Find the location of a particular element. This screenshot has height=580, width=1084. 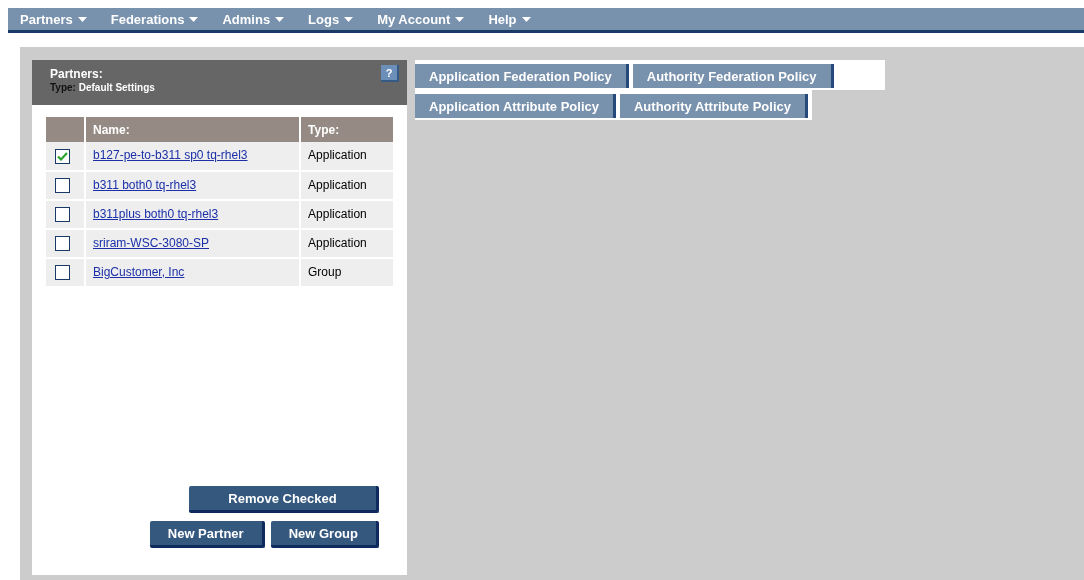

menu-item: Partners is located at coordinates (53, 19).